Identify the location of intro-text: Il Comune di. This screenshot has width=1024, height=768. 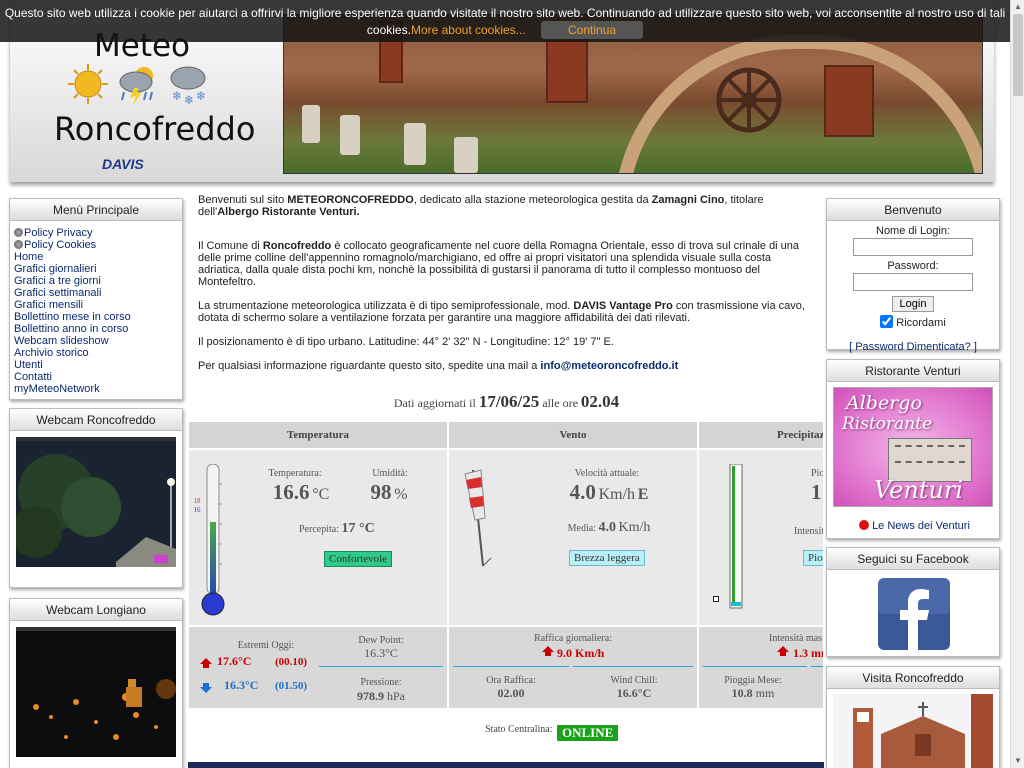
(230, 246).